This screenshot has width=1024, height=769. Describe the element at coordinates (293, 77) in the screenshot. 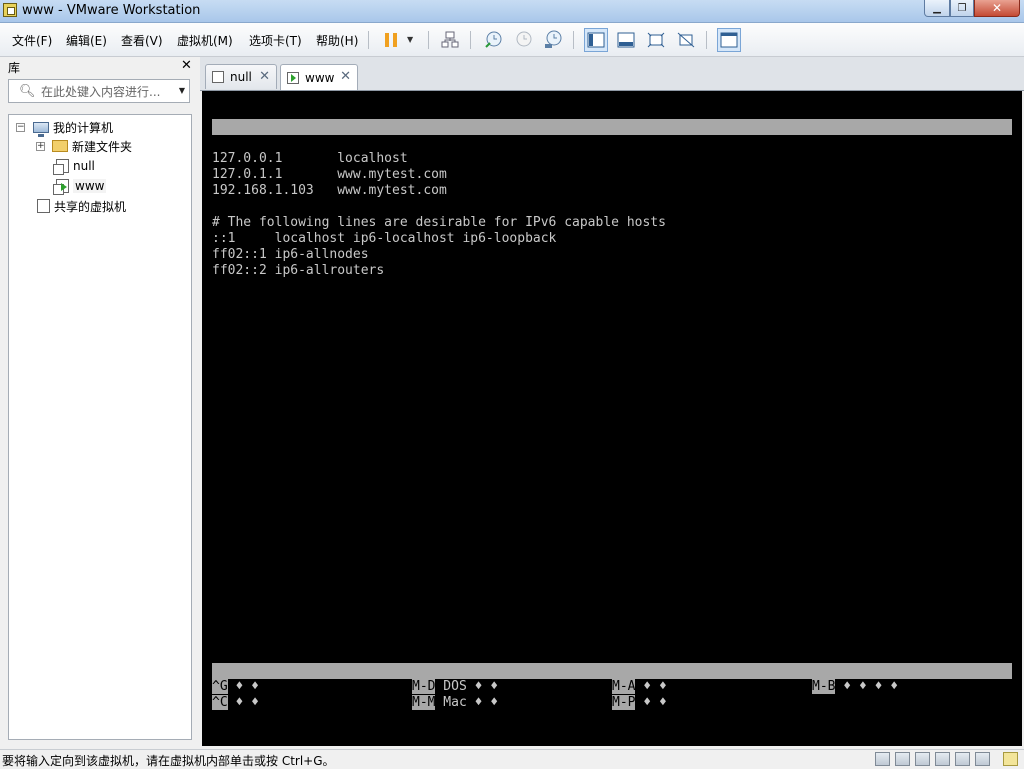

I see `vm-running-icon` at that location.